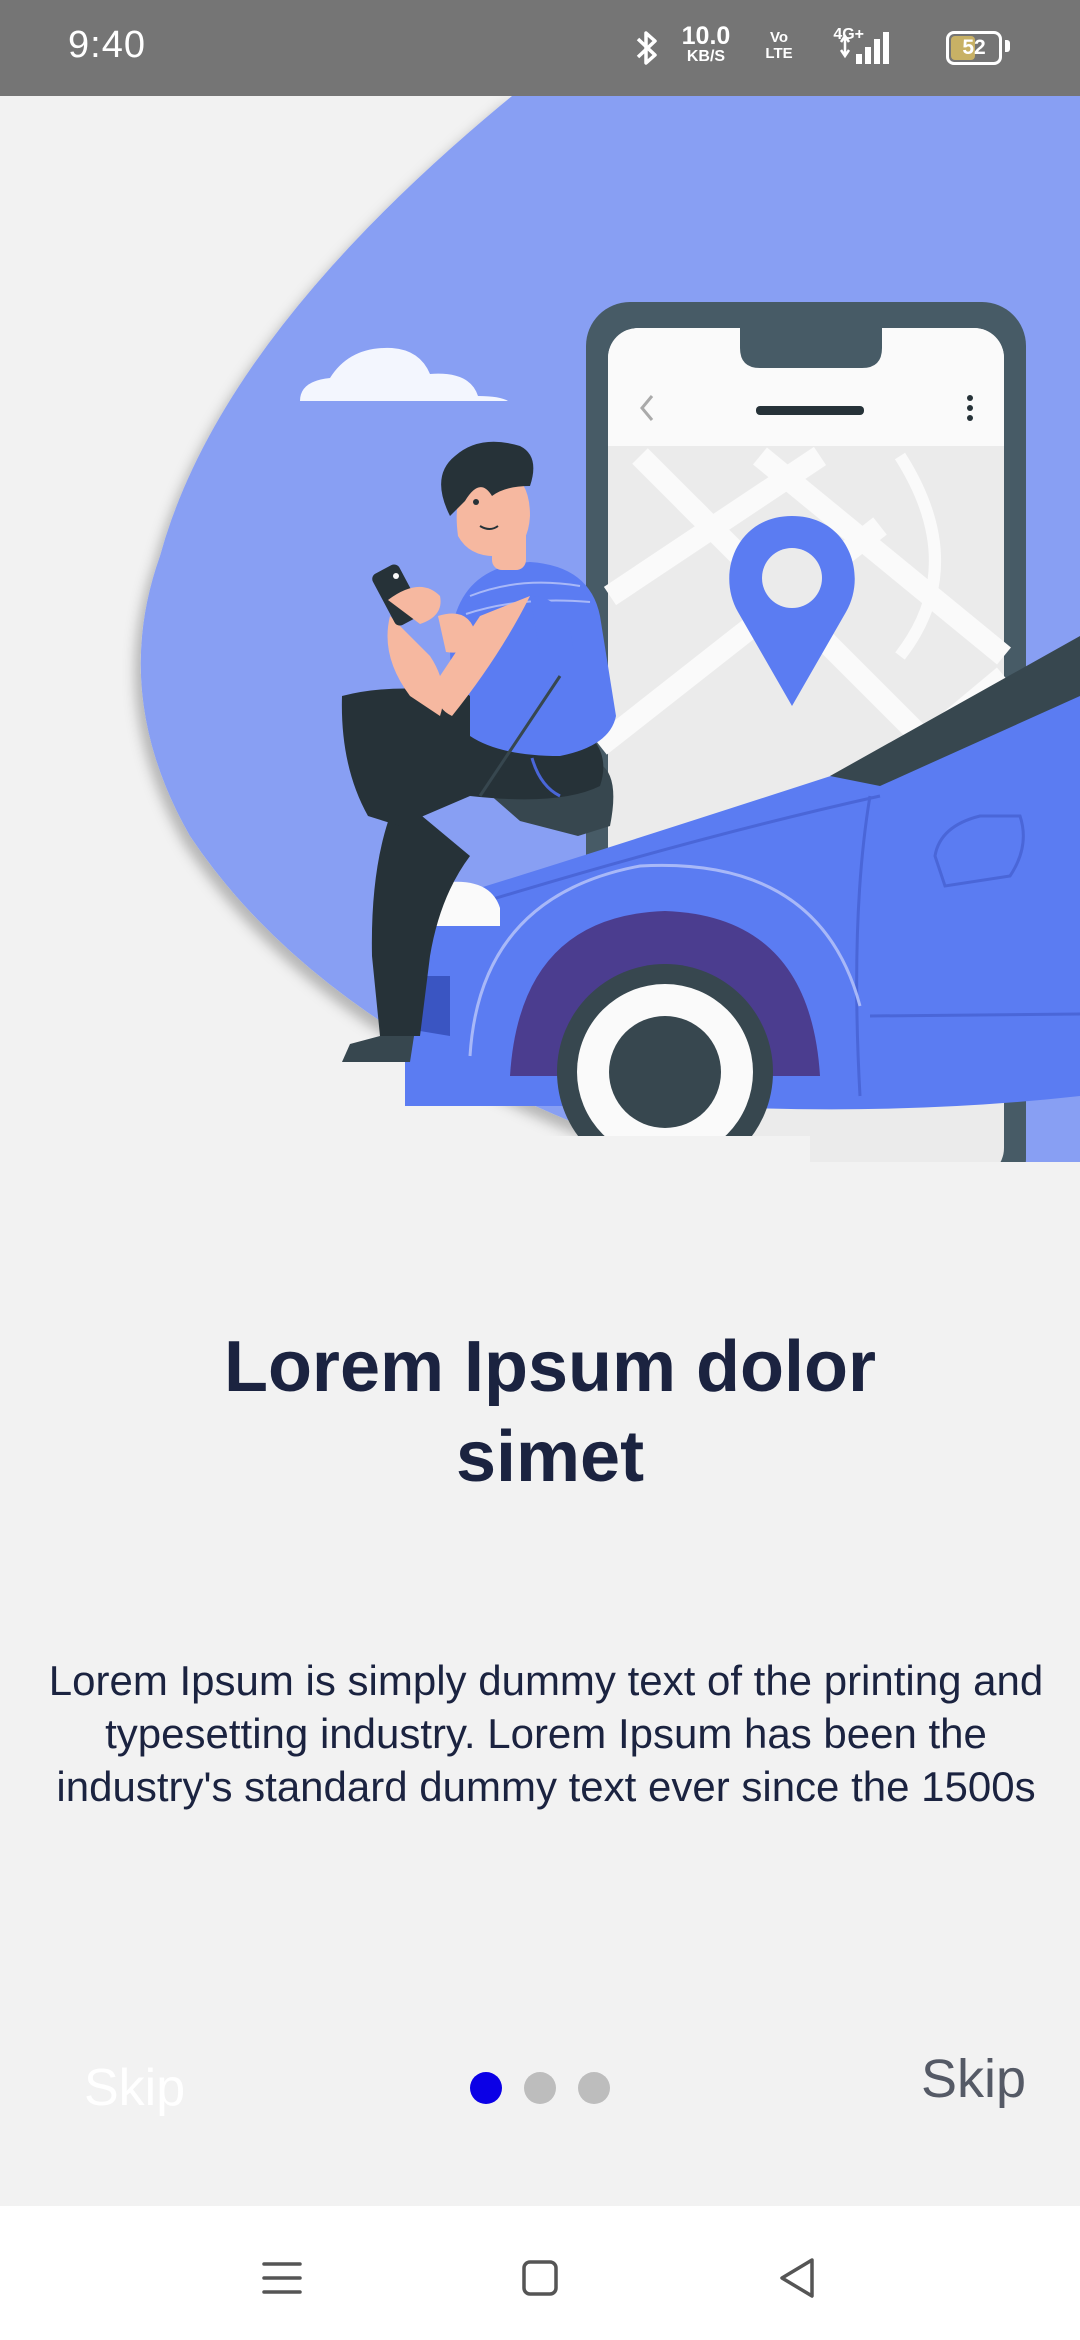  What do you see at coordinates (706, 56) in the screenshot?
I see `network-speed-unit: KB/S` at bounding box center [706, 56].